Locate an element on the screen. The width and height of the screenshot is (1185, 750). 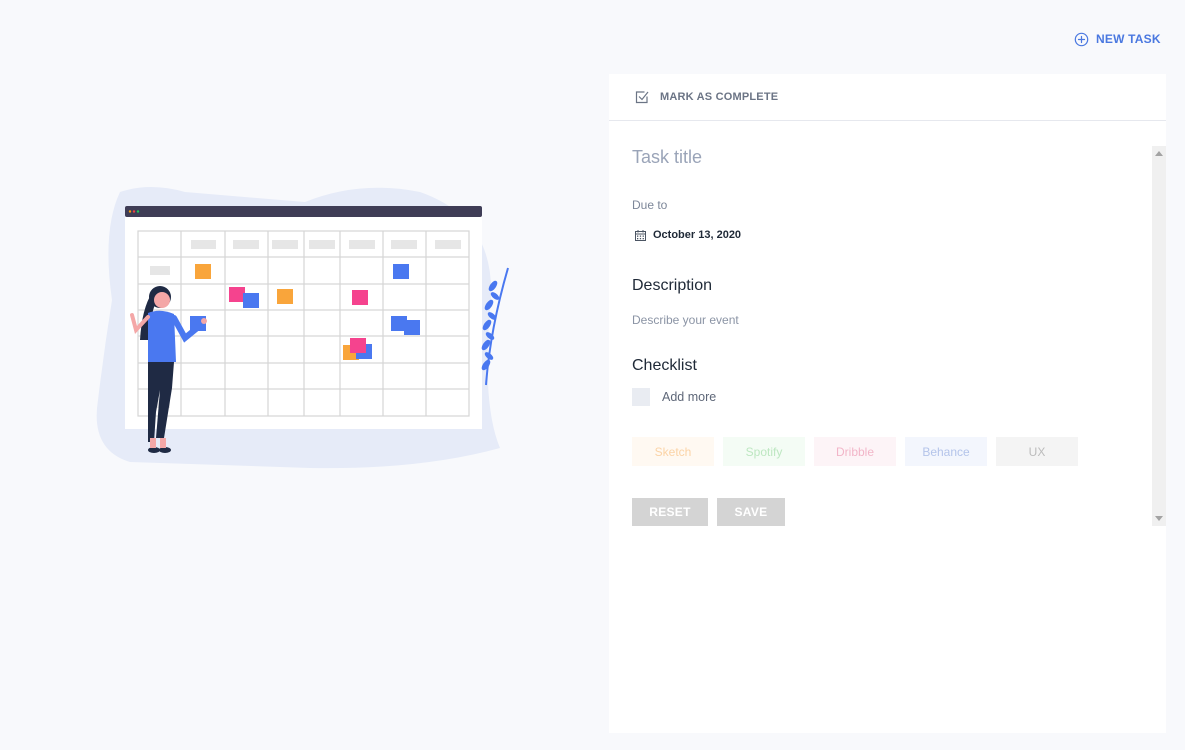
save-button: SAVE is located at coordinates (751, 512).